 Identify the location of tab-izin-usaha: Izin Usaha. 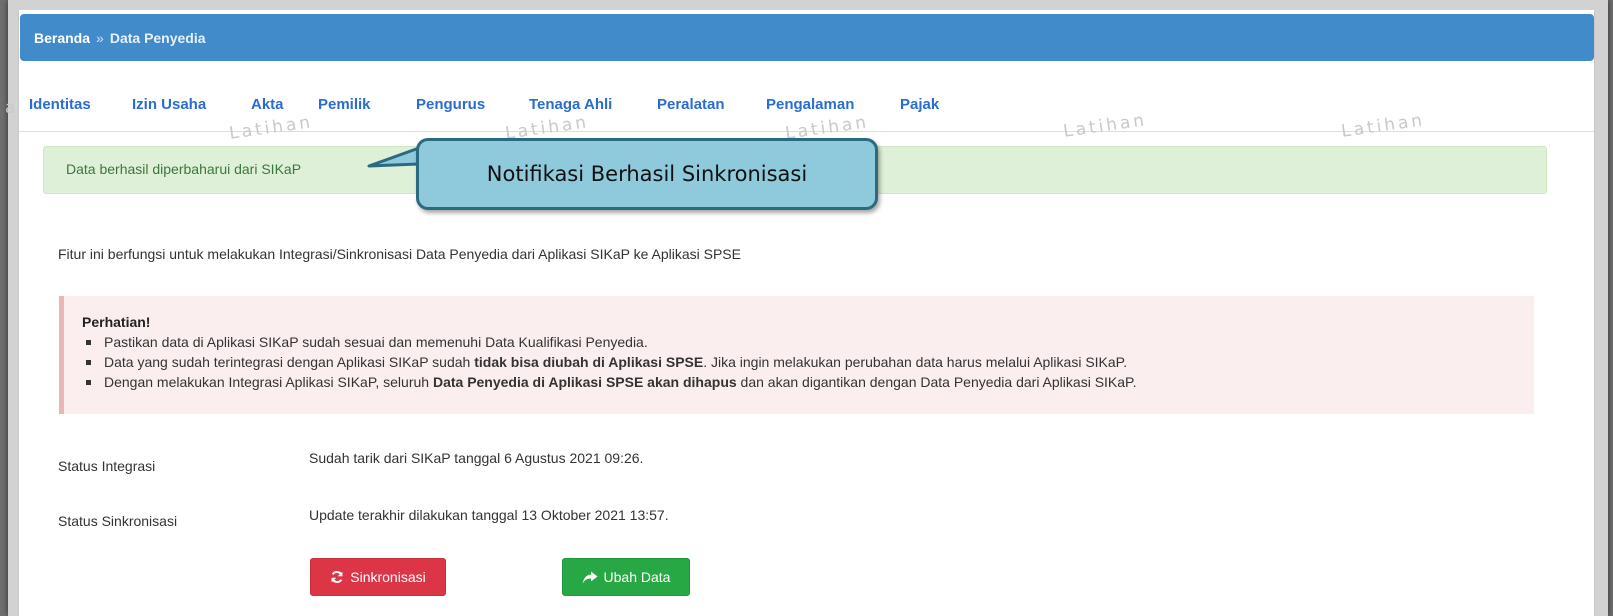
(169, 104).